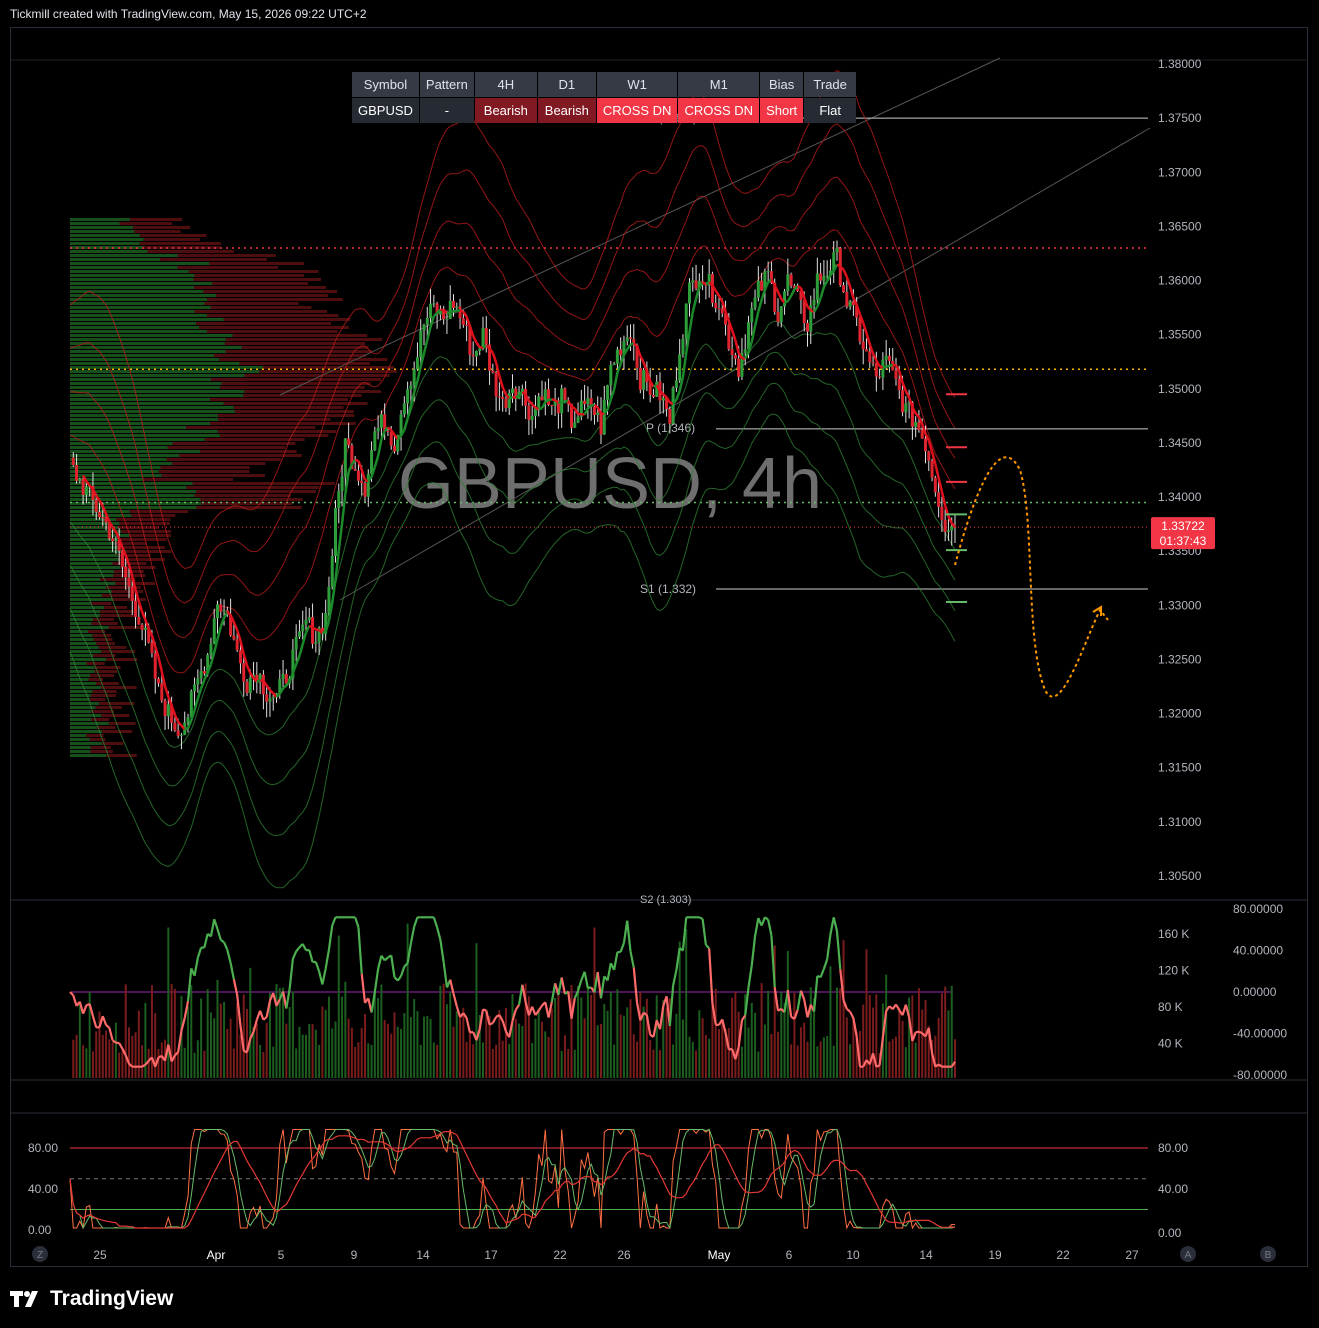 This screenshot has width=1319, height=1328. Describe the element at coordinates (1180, 714) in the screenshot. I see `price-axis-label: 1.32000` at that location.